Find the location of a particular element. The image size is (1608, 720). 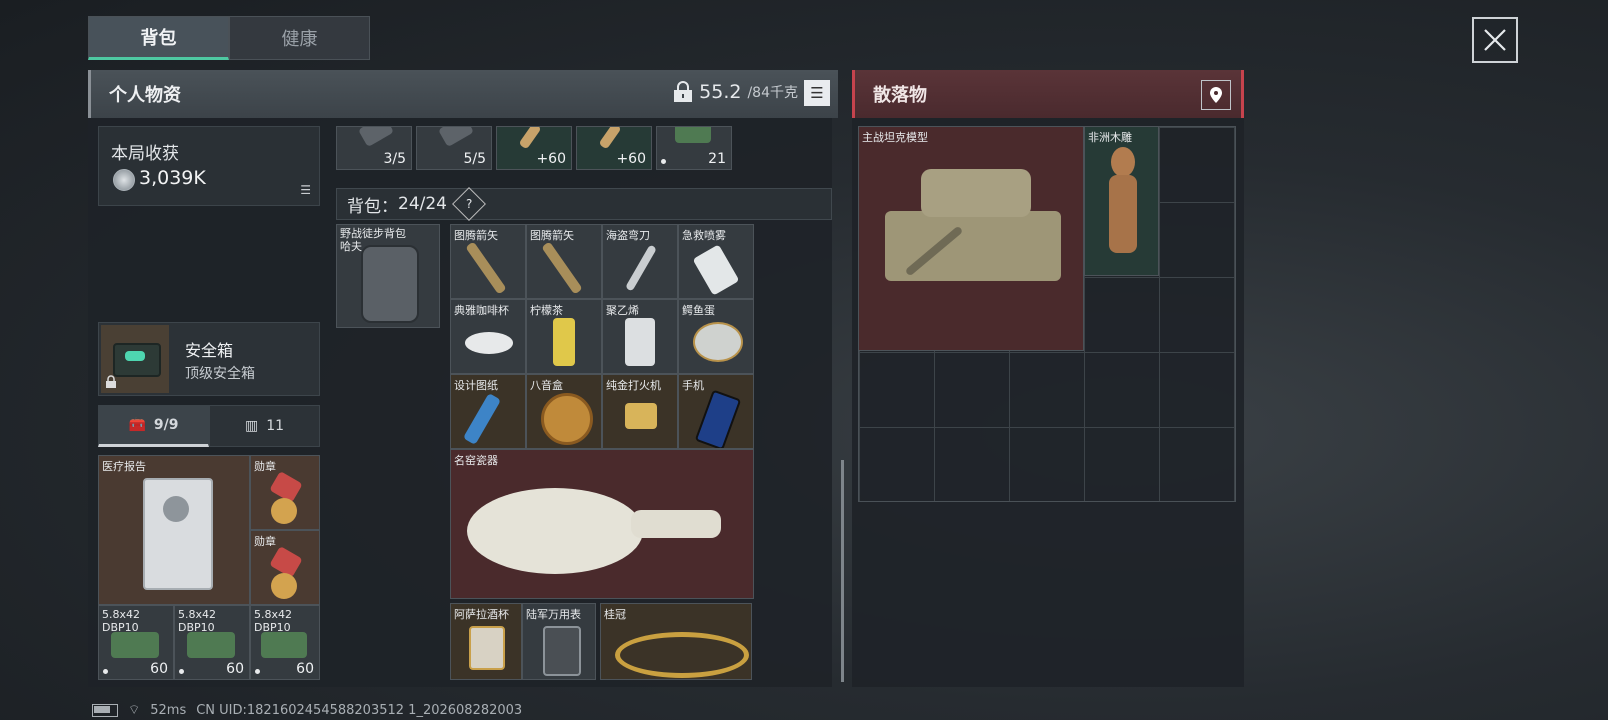

blueprint-art is located at coordinates (482, 419).